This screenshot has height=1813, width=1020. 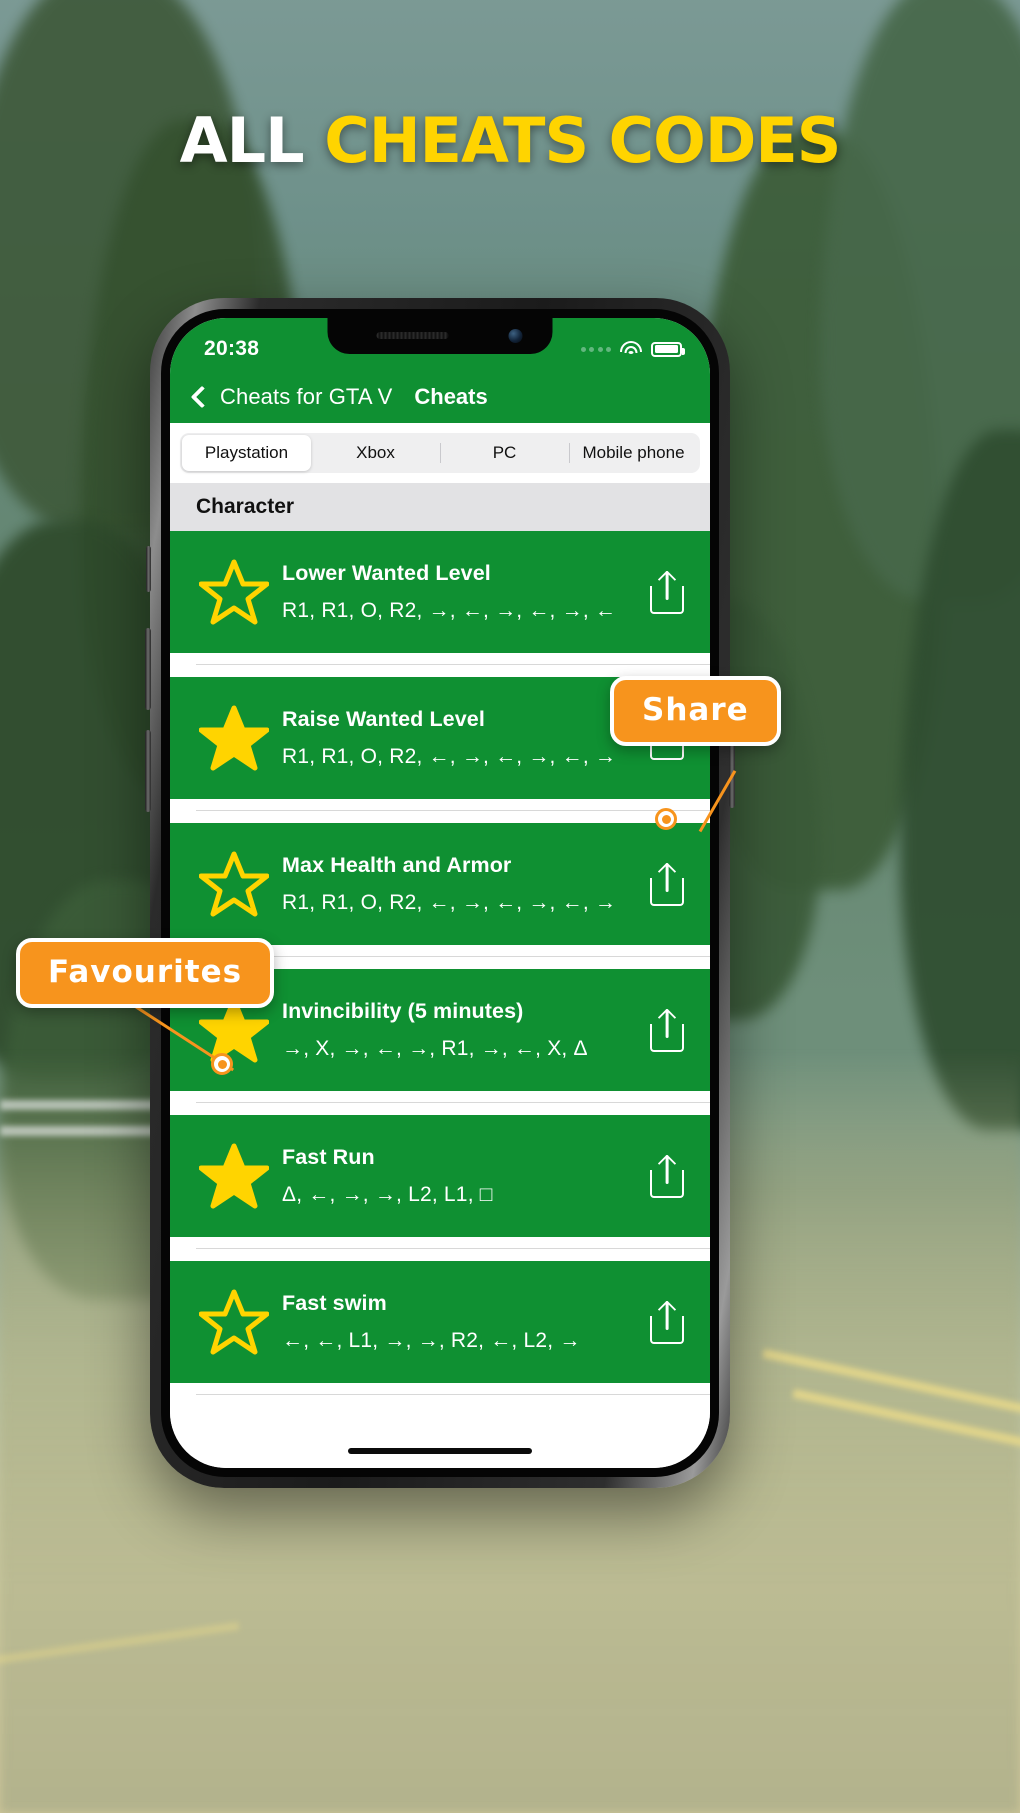 I want to click on volume-down-button, so click(x=148, y=771).